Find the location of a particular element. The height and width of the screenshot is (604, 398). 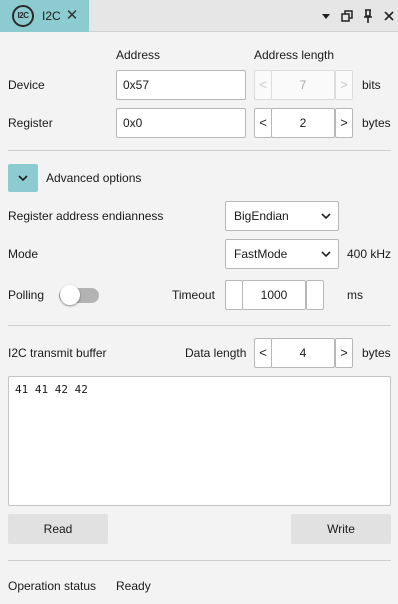

endianness-select: BigEndian is located at coordinates (282, 216).